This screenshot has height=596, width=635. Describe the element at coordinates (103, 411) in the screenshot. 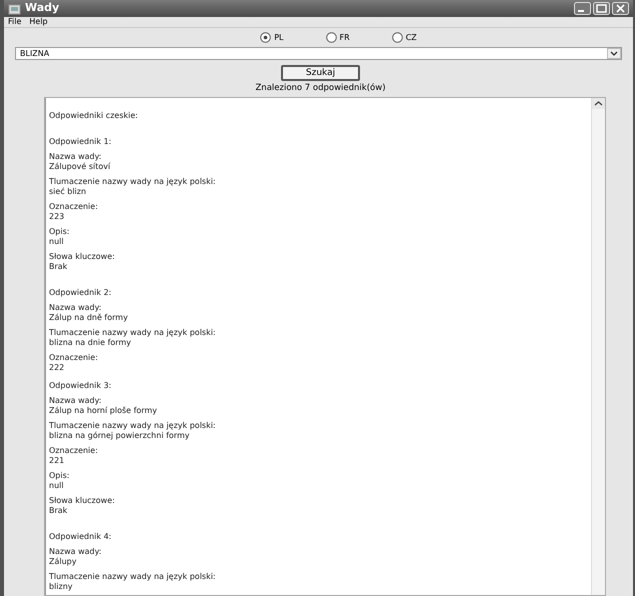

I see `field-value: Zálup na horní ploše formy` at that location.